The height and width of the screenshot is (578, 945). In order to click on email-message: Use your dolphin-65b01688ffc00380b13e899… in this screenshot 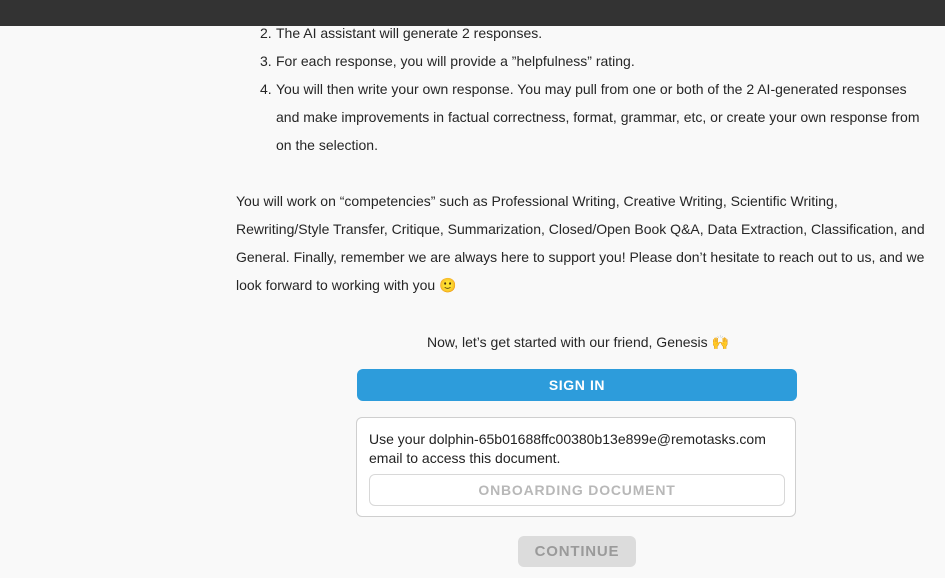, I will do `click(567, 448)`.